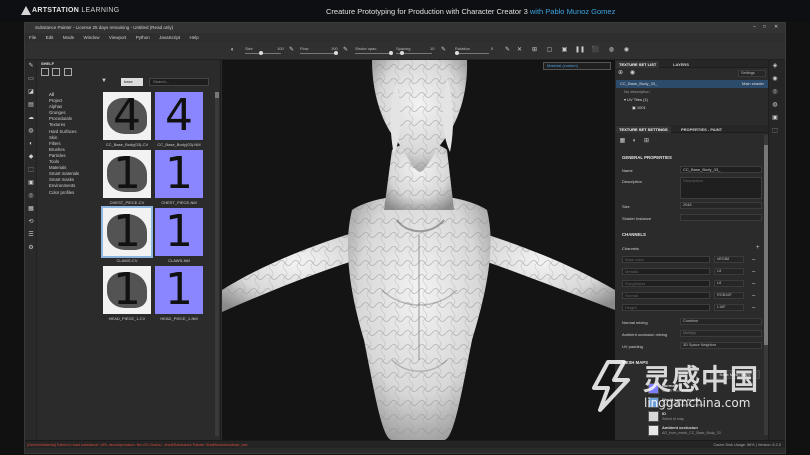  What do you see at coordinates (721, 217) in the screenshot?
I see `shader-instance-dropdown` at bounding box center [721, 217].